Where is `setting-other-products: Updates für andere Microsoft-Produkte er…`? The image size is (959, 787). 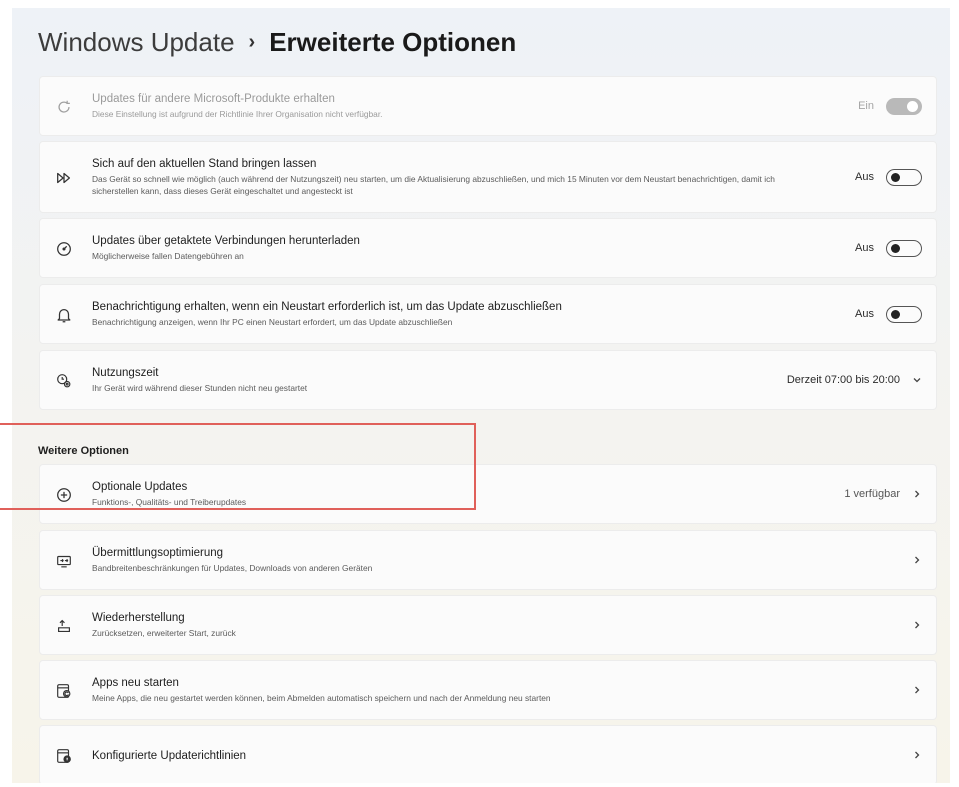
setting-other-products: Updates für andere Microsoft-Produkte er… is located at coordinates (488, 106).